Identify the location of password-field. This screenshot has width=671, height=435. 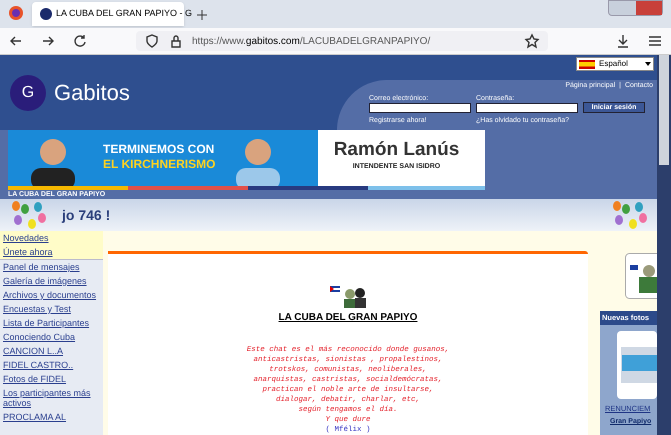
(527, 108).